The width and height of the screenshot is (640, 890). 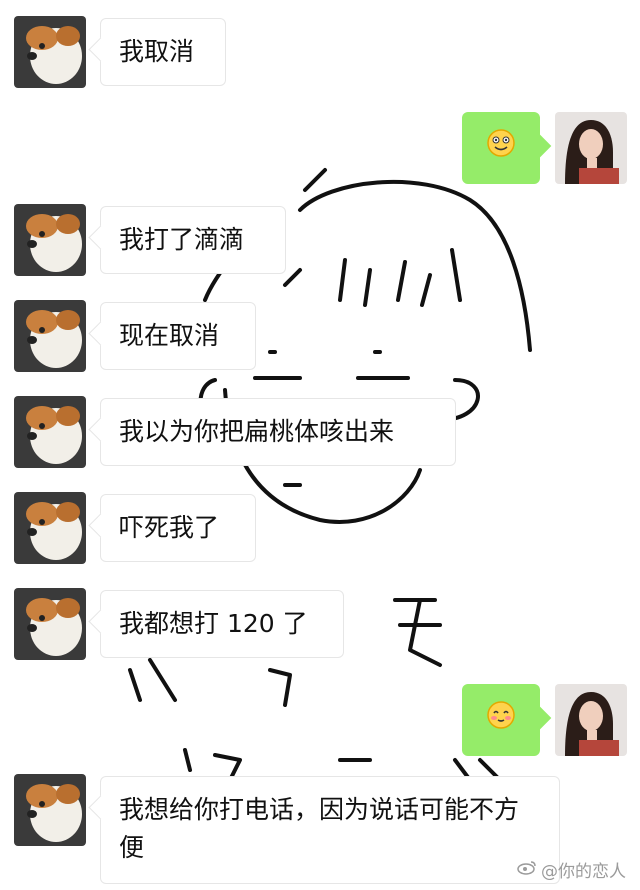 I want to click on message-bubble: 我取消, so click(x=163, y=52).